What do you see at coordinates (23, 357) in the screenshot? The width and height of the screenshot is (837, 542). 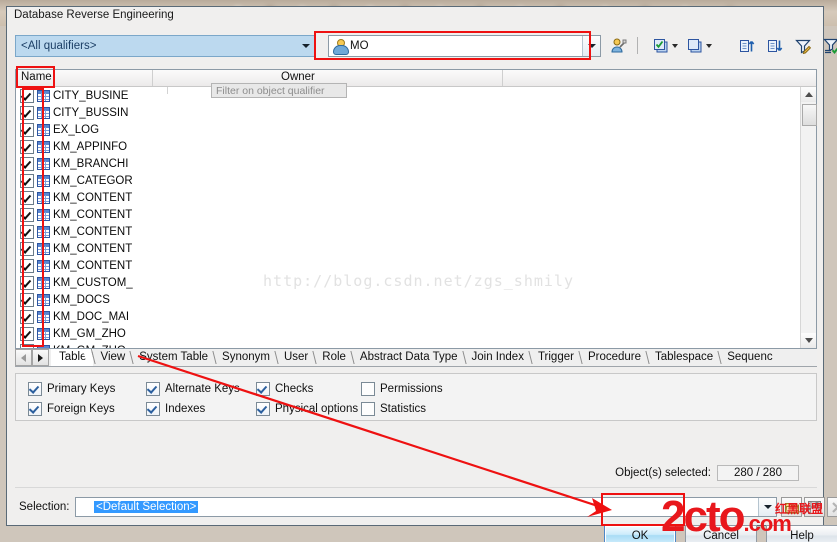 I see `tab-scroll-left-button` at bounding box center [23, 357].